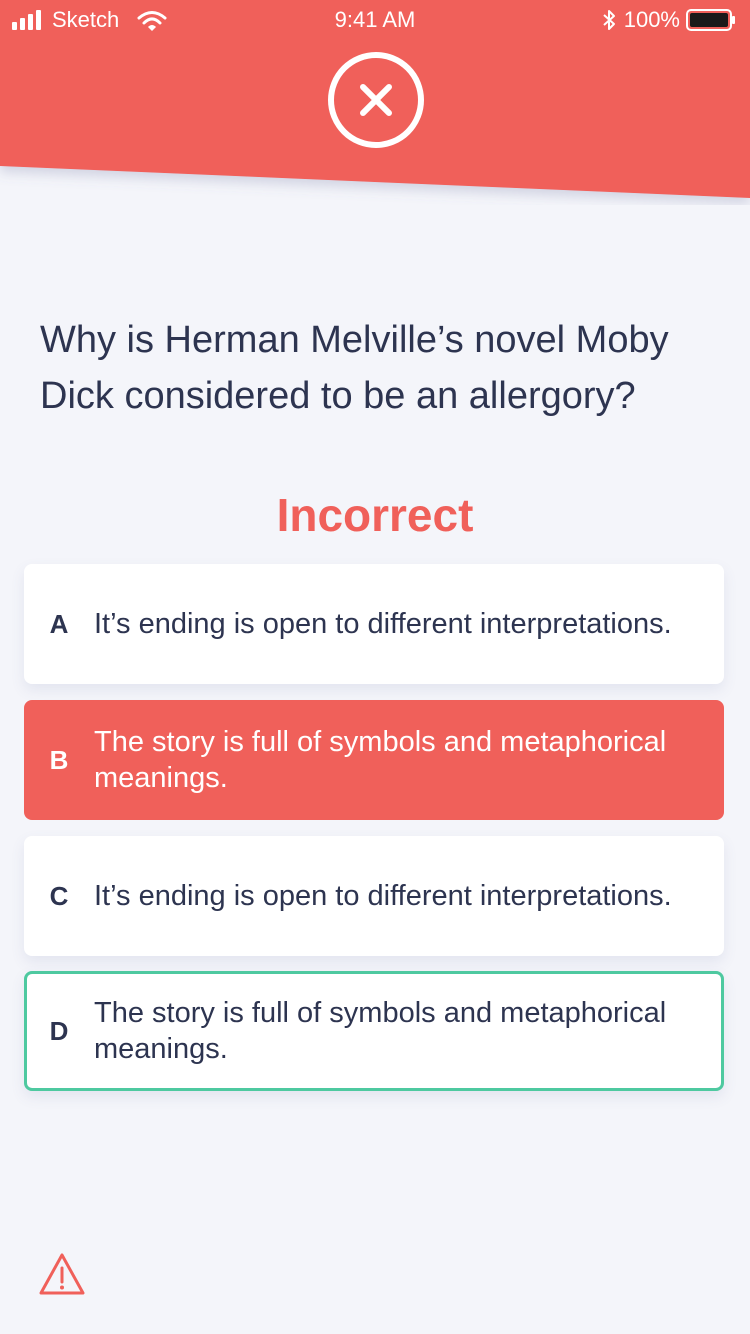  I want to click on bluetooth-icon, so click(609, 20).